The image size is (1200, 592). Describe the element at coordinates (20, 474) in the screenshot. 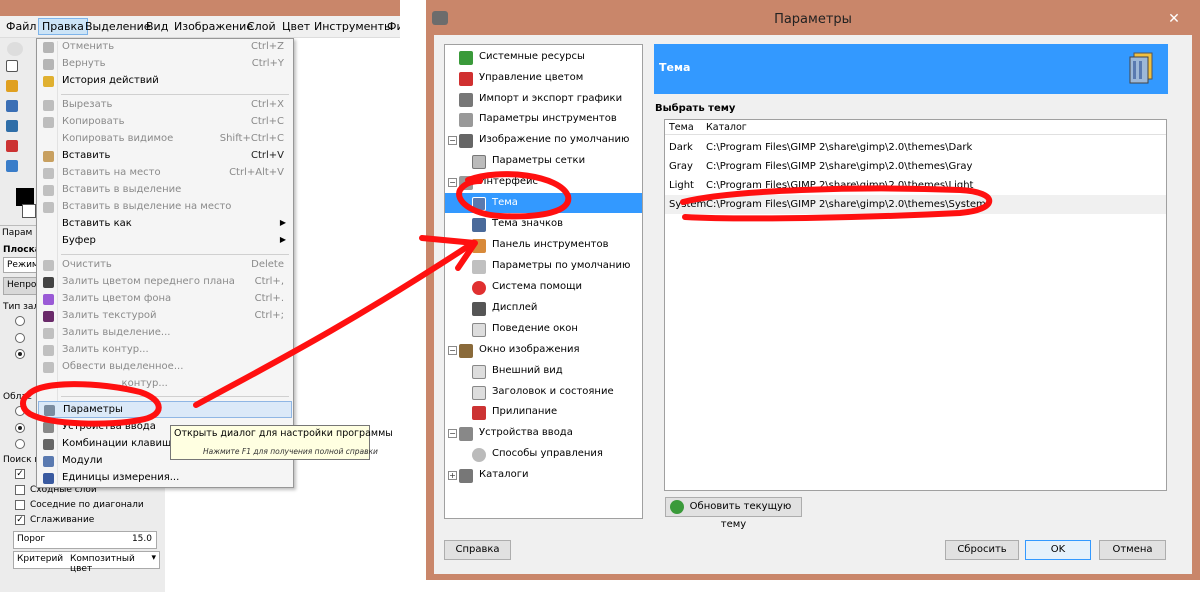

I see `checkbox-1: ✓` at that location.